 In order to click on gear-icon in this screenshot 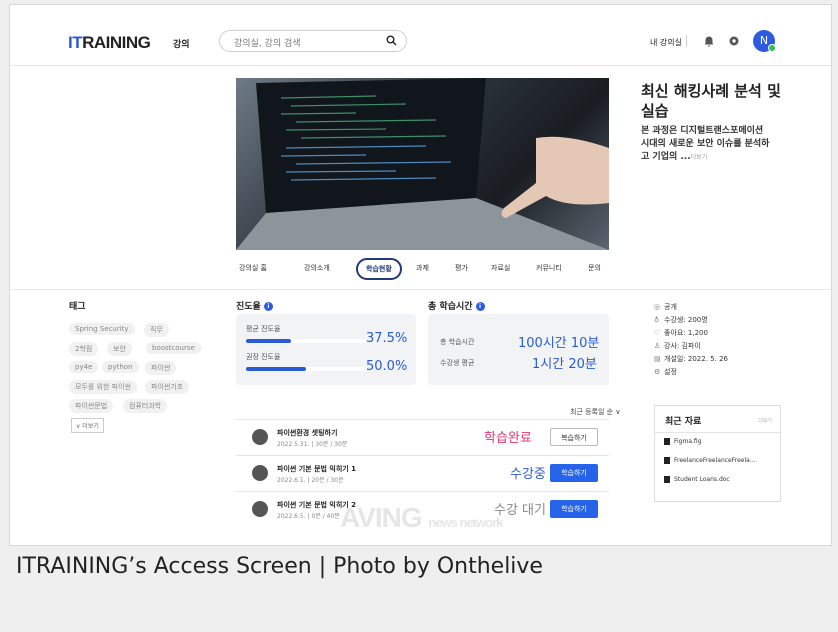, I will do `click(734, 41)`.